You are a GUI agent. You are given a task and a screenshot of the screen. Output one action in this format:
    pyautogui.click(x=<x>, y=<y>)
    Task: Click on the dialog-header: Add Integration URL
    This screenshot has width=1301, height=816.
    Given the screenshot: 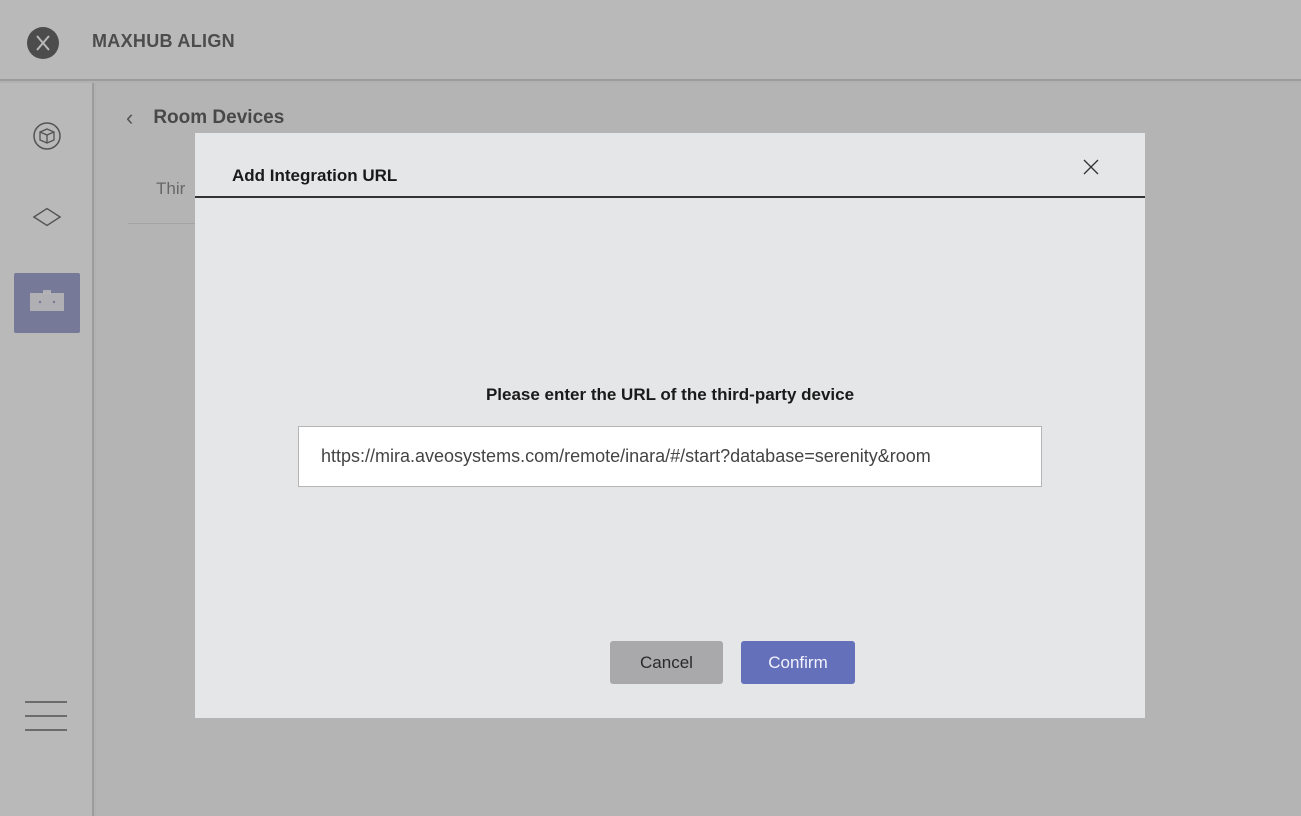 What is the action you would take?
    pyautogui.click(x=670, y=165)
    